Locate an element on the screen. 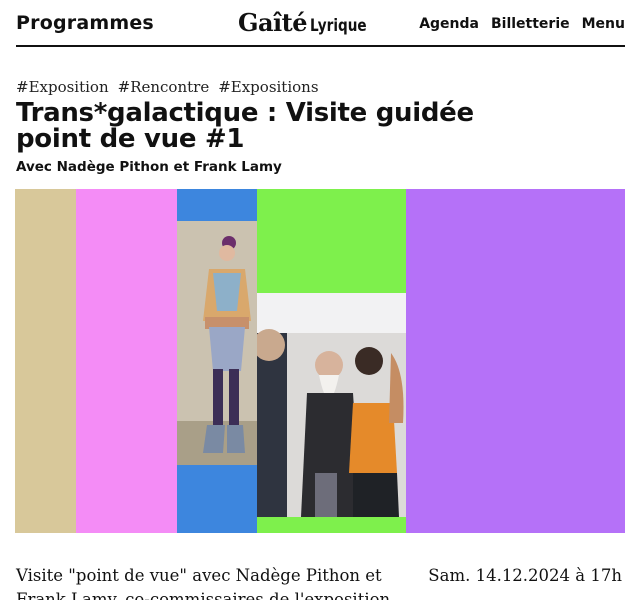 The width and height of the screenshot is (640, 600). site-logo: Gaîté Lyrique is located at coordinates (309, 22).